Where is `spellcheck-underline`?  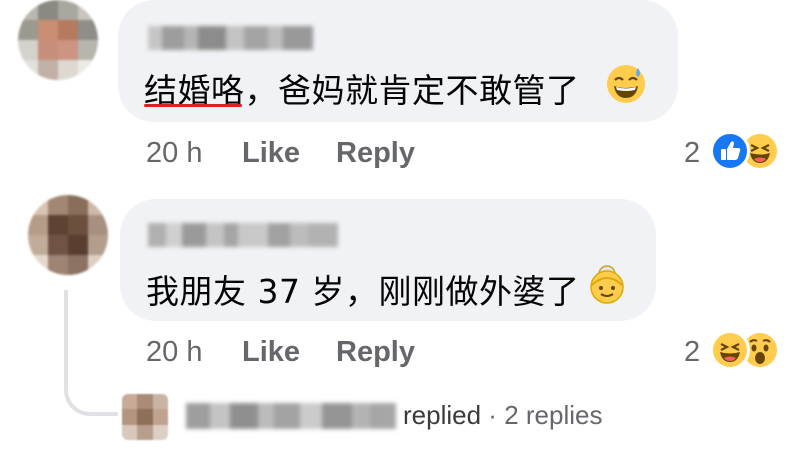
spellcheck-underline is located at coordinates (193, 105).